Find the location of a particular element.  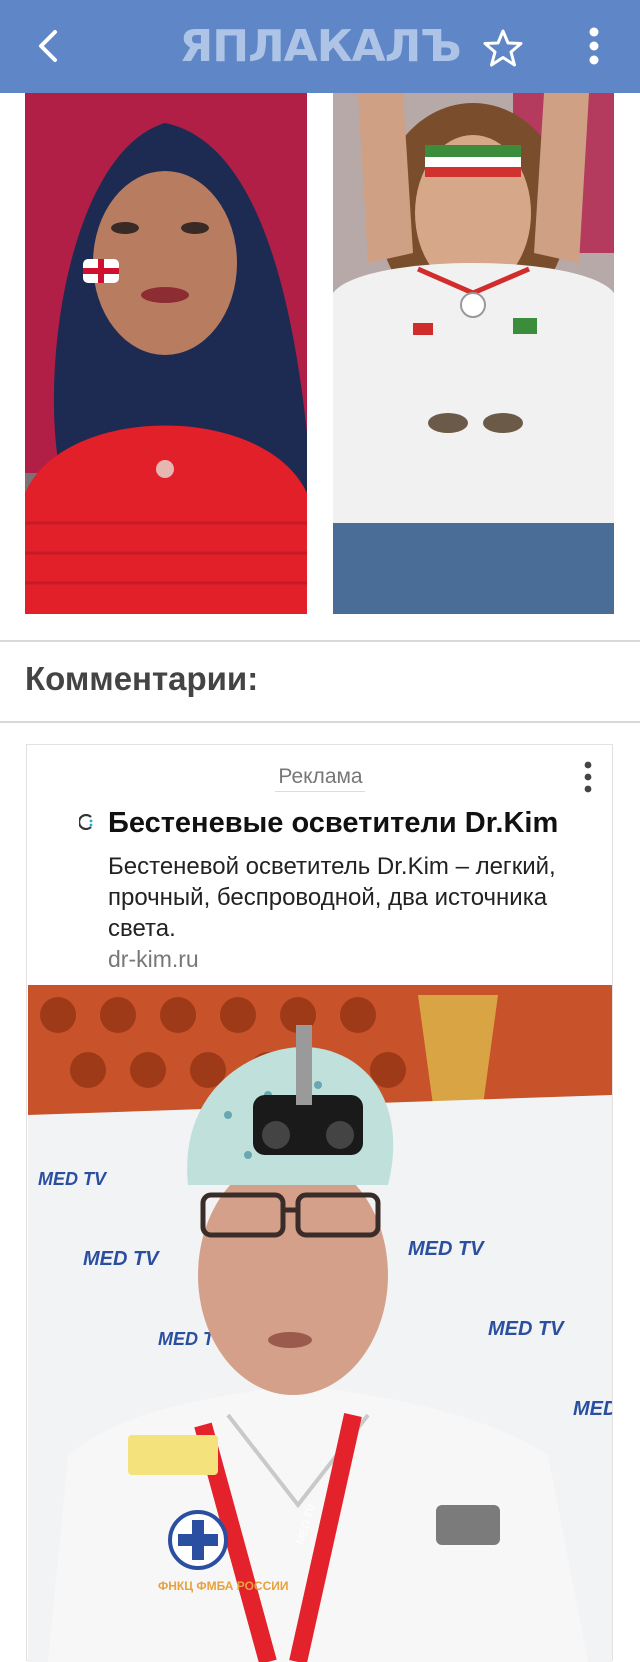

comments-heading: Комментарии: is located at coordinates (142, 678).